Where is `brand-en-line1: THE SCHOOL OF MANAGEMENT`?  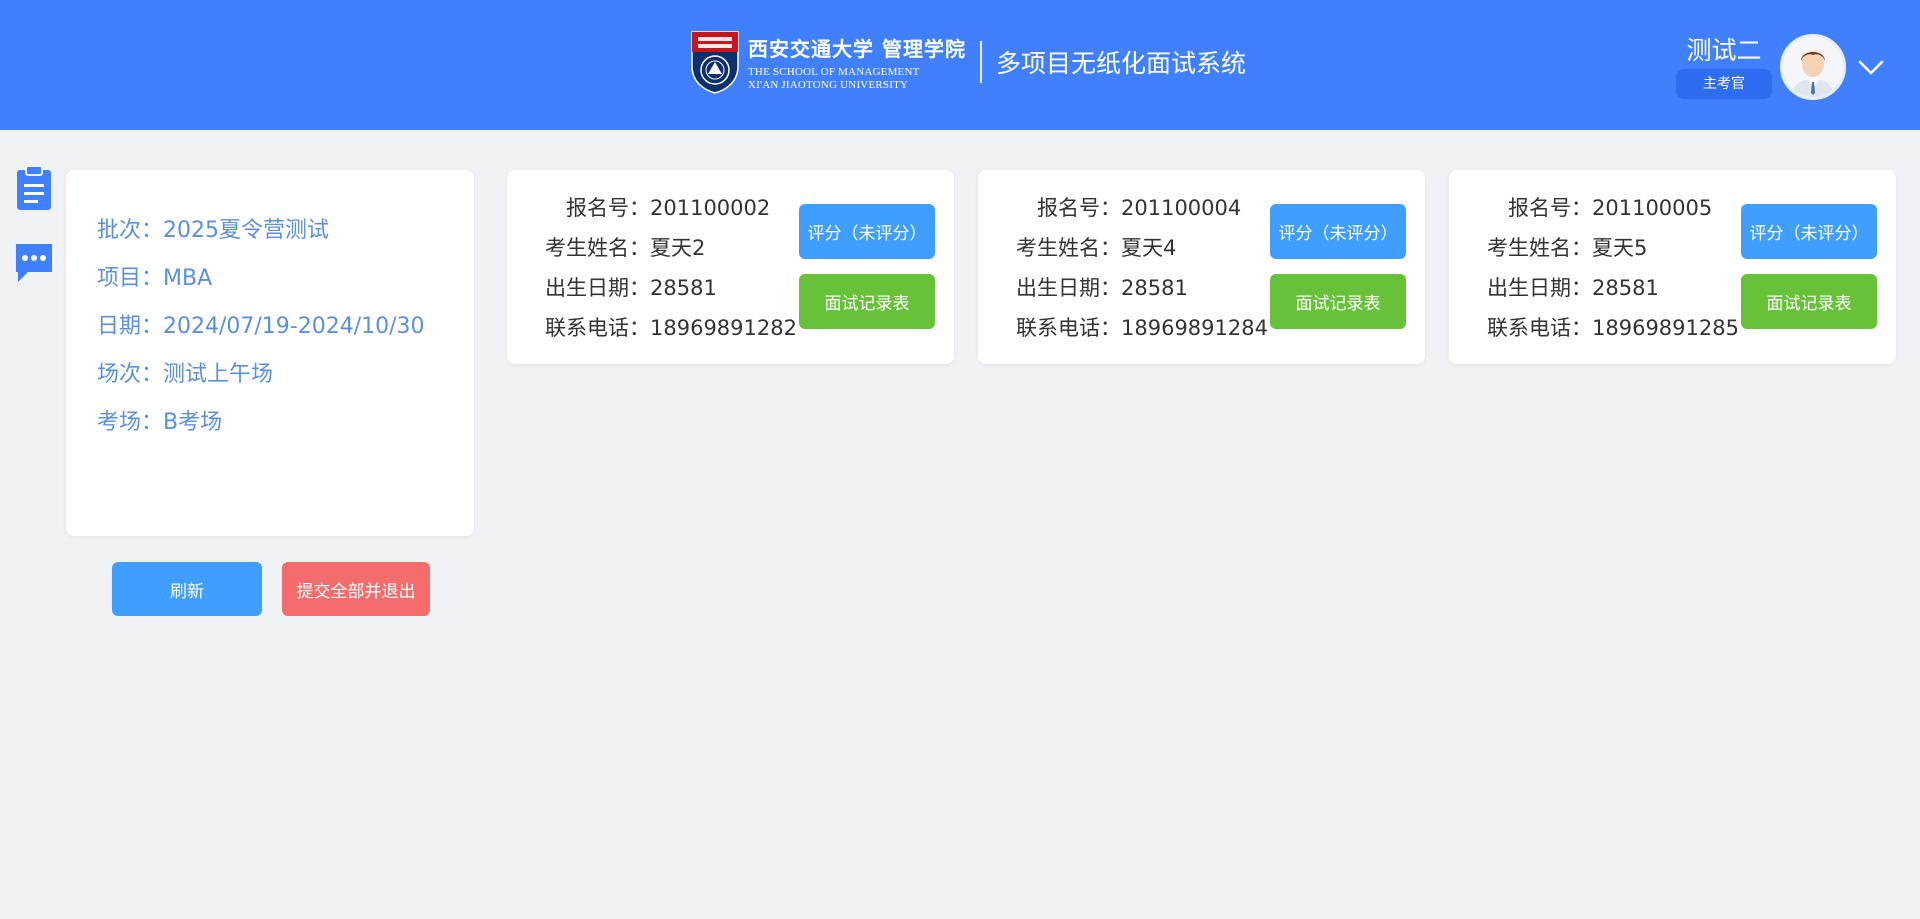 brand-en-line1: THE SCHOOL OF MANAGEMENT is located at coordinates (834, 71).